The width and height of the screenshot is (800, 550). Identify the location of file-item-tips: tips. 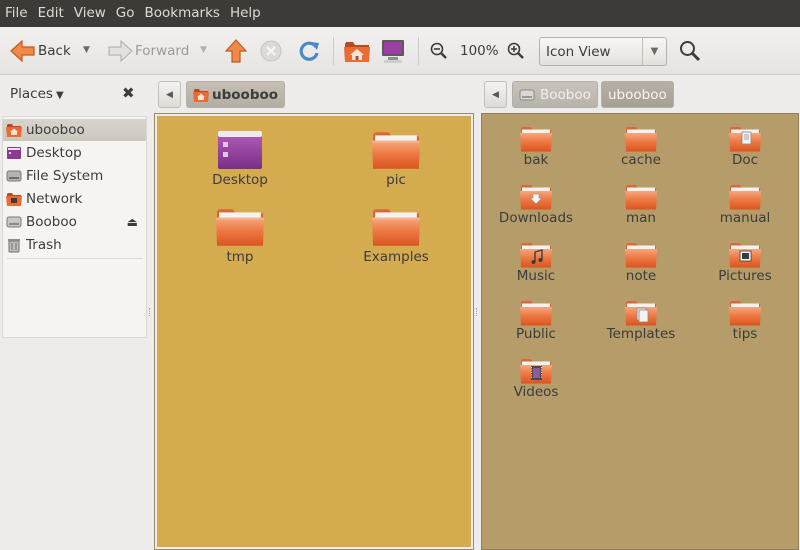
(745, 321).